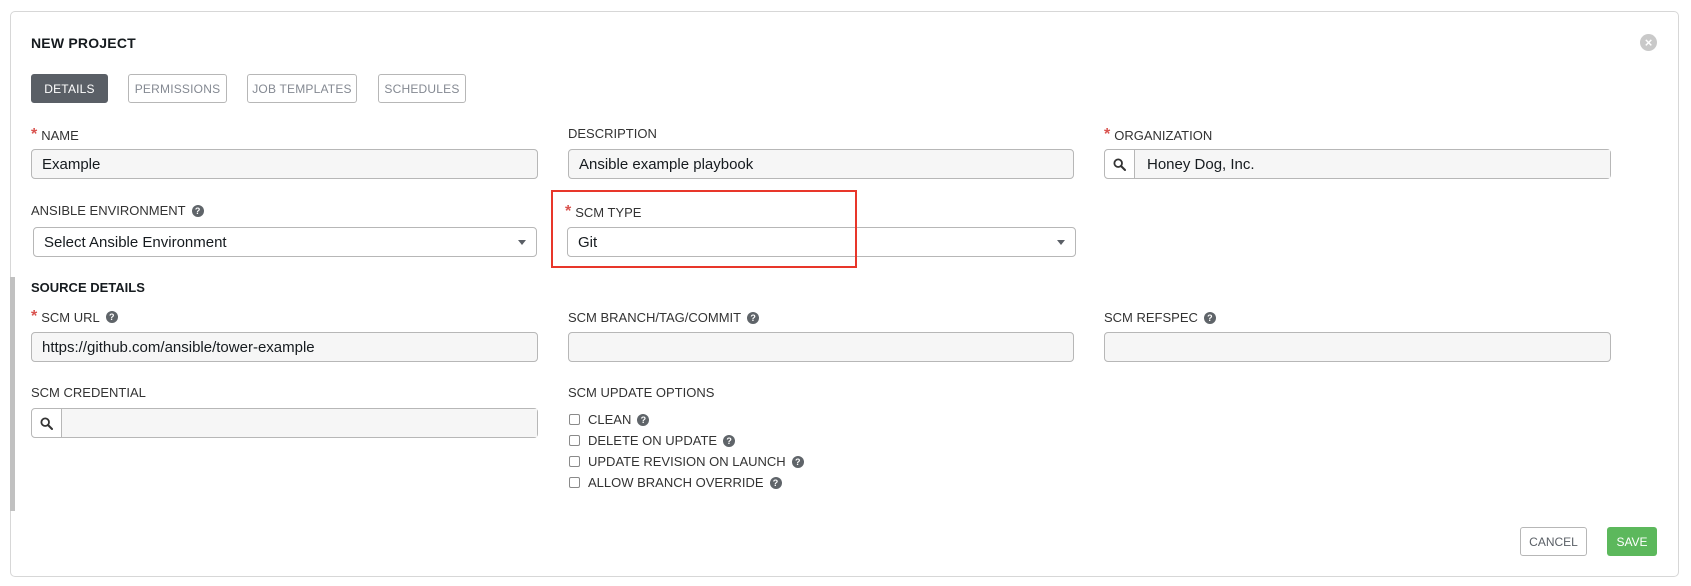  What do you see at coordinates (1357, 347) in the screenshot?
I see `scm-refspec-input` at bounding box center [1357, 347].